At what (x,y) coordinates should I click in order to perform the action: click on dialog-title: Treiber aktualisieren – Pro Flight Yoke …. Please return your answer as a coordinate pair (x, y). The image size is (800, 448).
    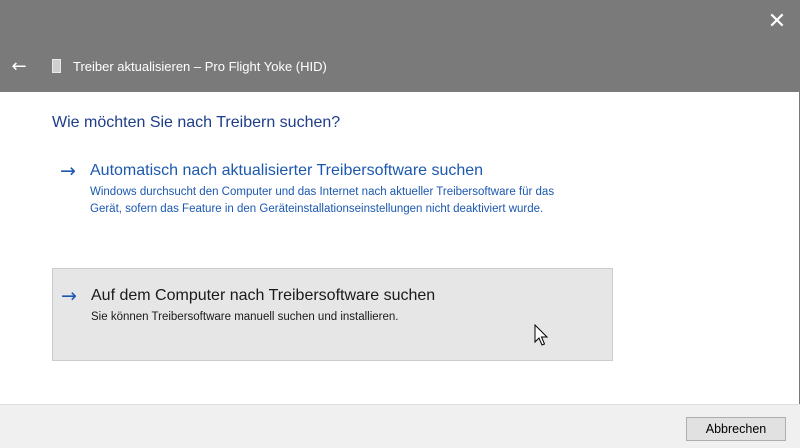
    Looking at the image, I should click on (200, 66).